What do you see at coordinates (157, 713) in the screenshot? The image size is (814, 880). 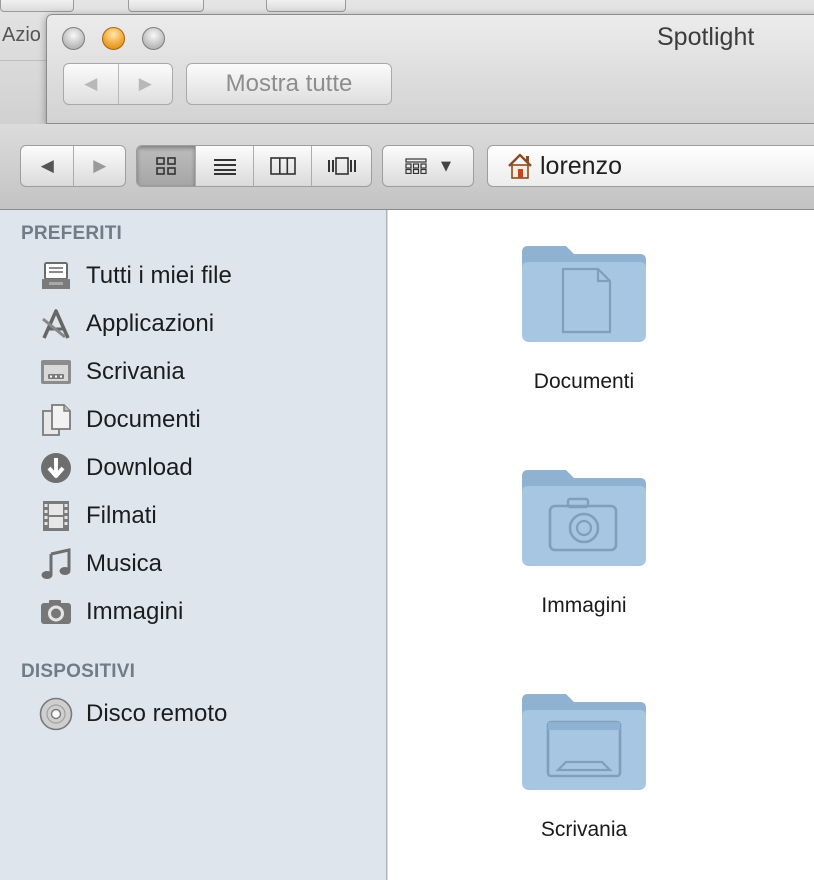 I see `sidebar-item-label: Disco remoto` at bounding box center [157, 713].